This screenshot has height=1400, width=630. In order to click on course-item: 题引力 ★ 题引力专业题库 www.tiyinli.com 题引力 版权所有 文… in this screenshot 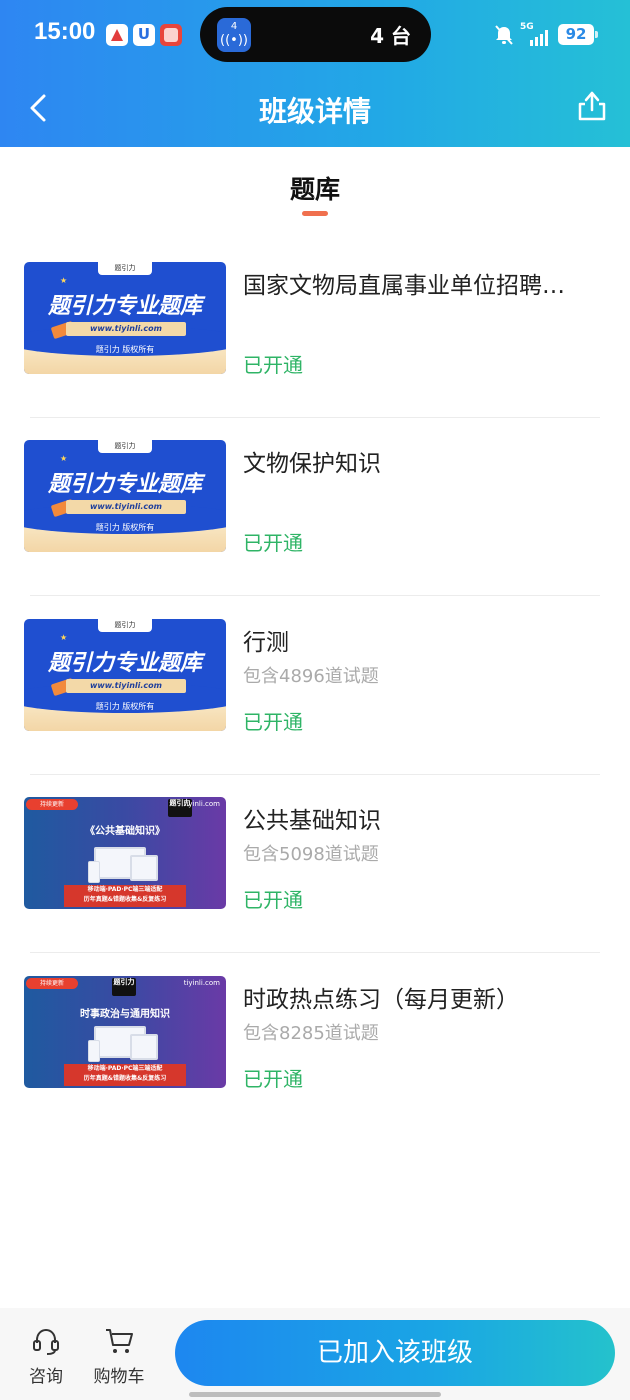, I will do `click(315, 507)`.